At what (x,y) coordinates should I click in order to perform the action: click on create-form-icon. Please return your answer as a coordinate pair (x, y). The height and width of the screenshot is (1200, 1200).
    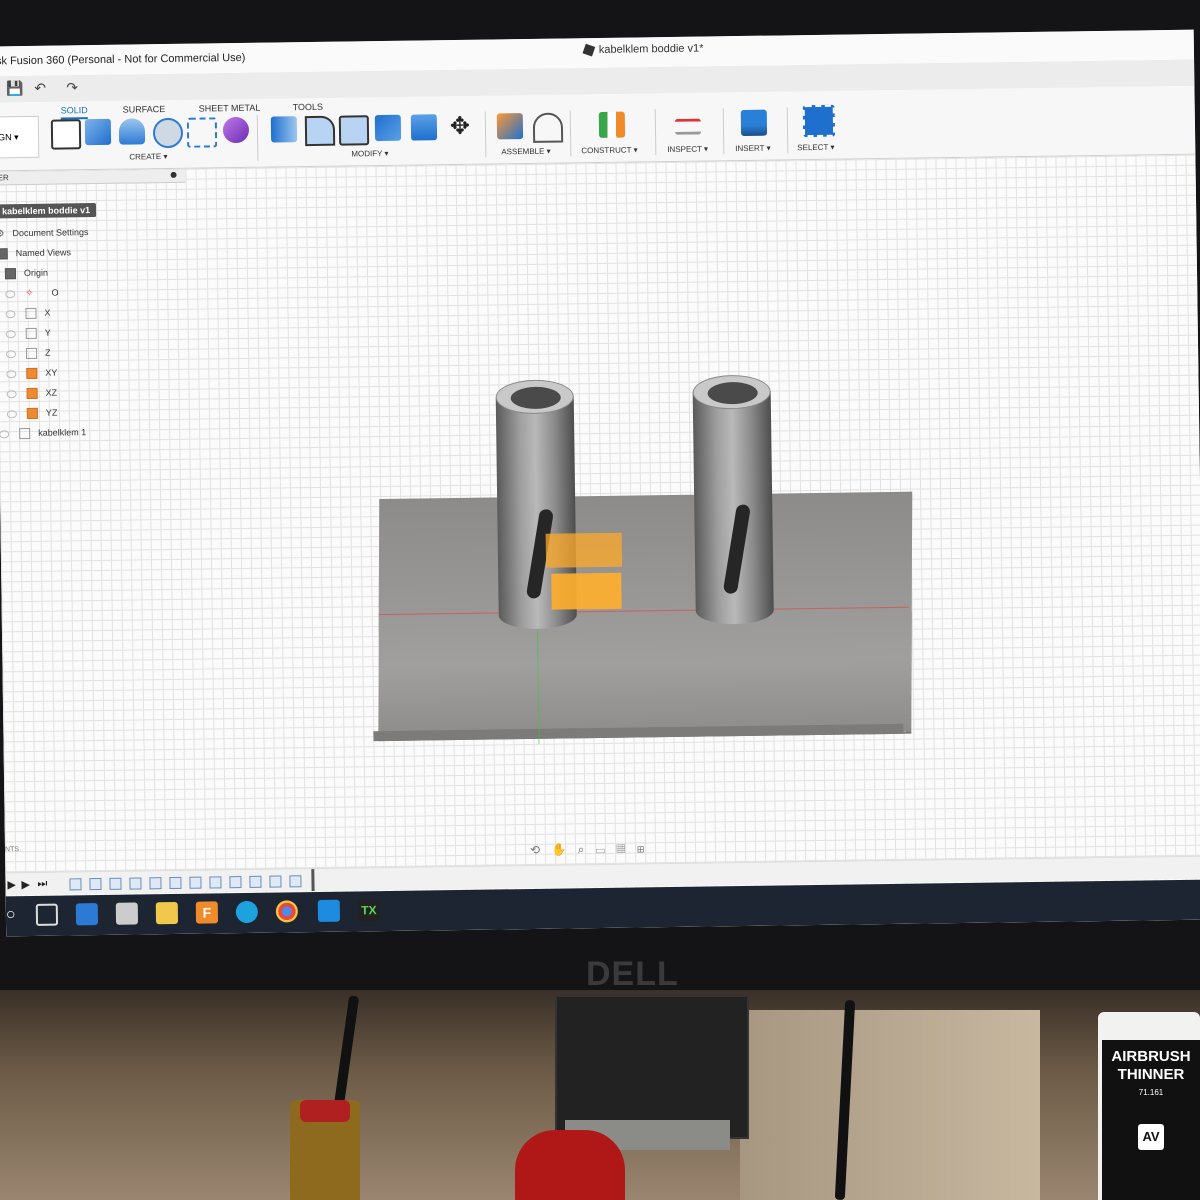
    Looking at the image, I should click on (236, 130).